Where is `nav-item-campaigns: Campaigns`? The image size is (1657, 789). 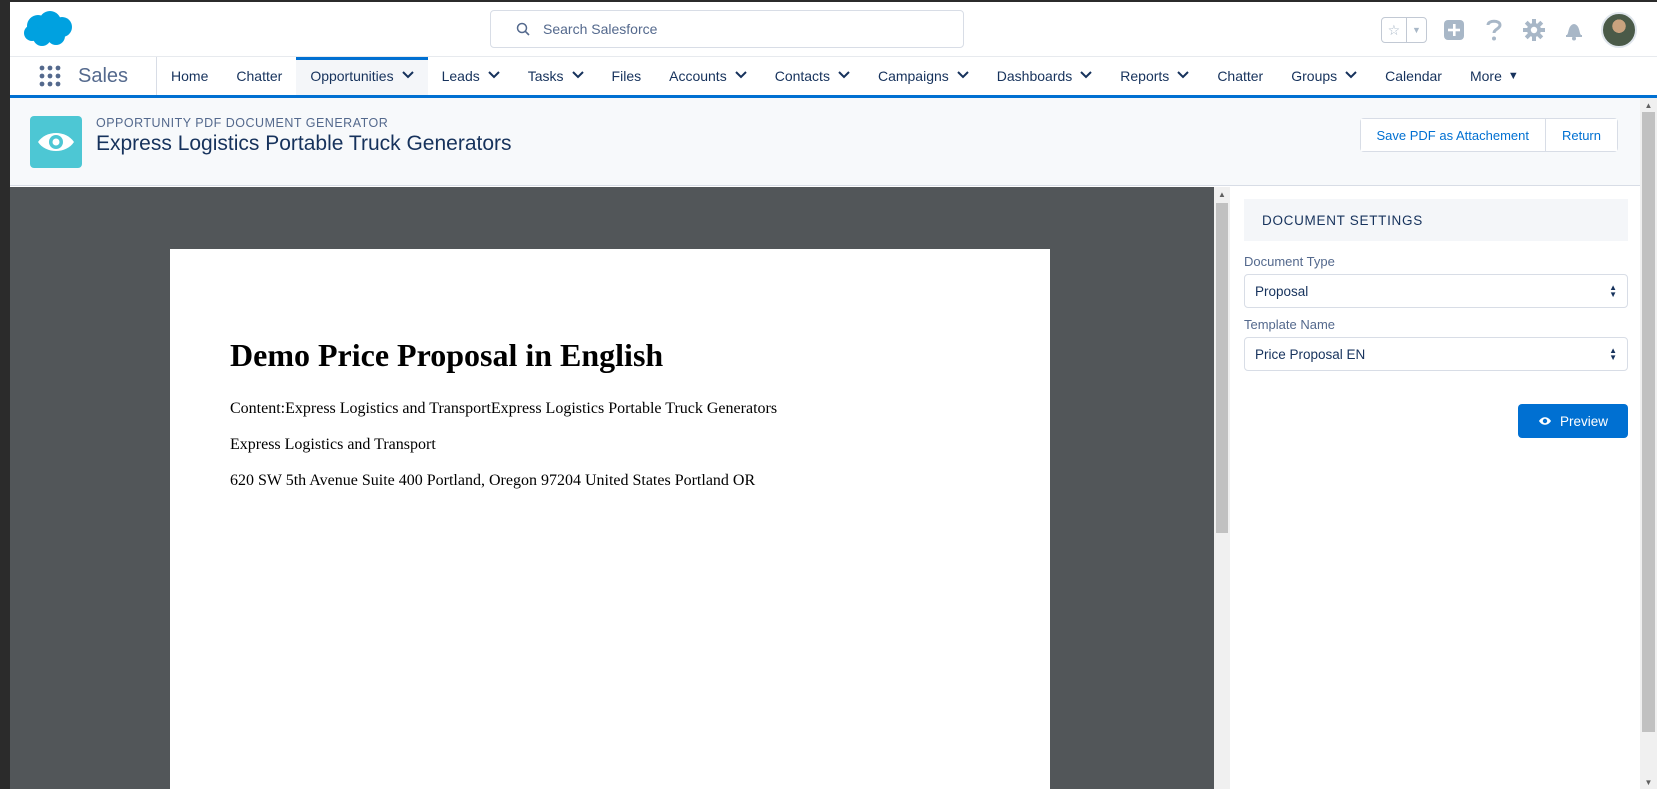 nav-item-campaigns: Campaigns is located at coordinates (923, 76).